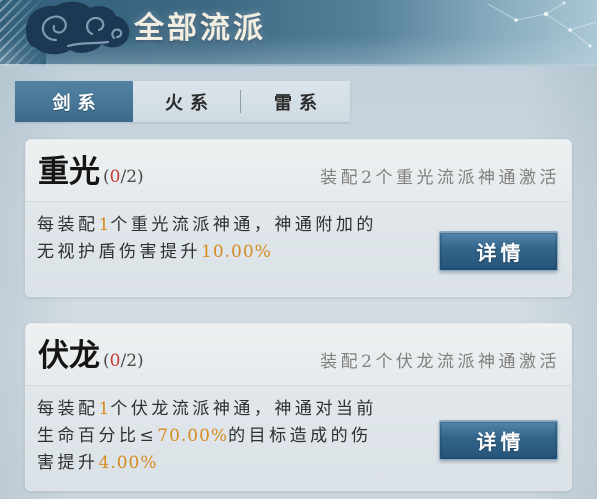  Describe the element at coordinates (69, 356) in the screenshot. I see `school-name: 伏龙` at that location.